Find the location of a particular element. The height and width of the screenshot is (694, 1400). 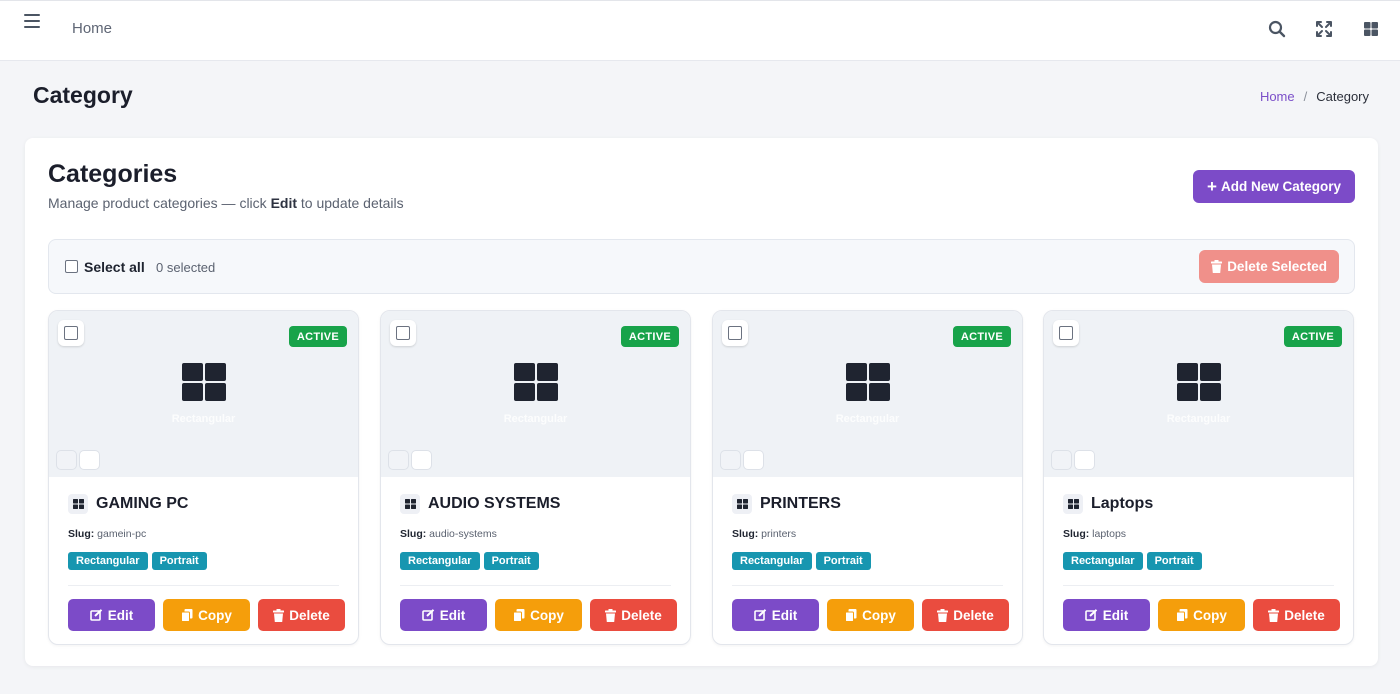

menu-icon is located at coordinates (32, 21).